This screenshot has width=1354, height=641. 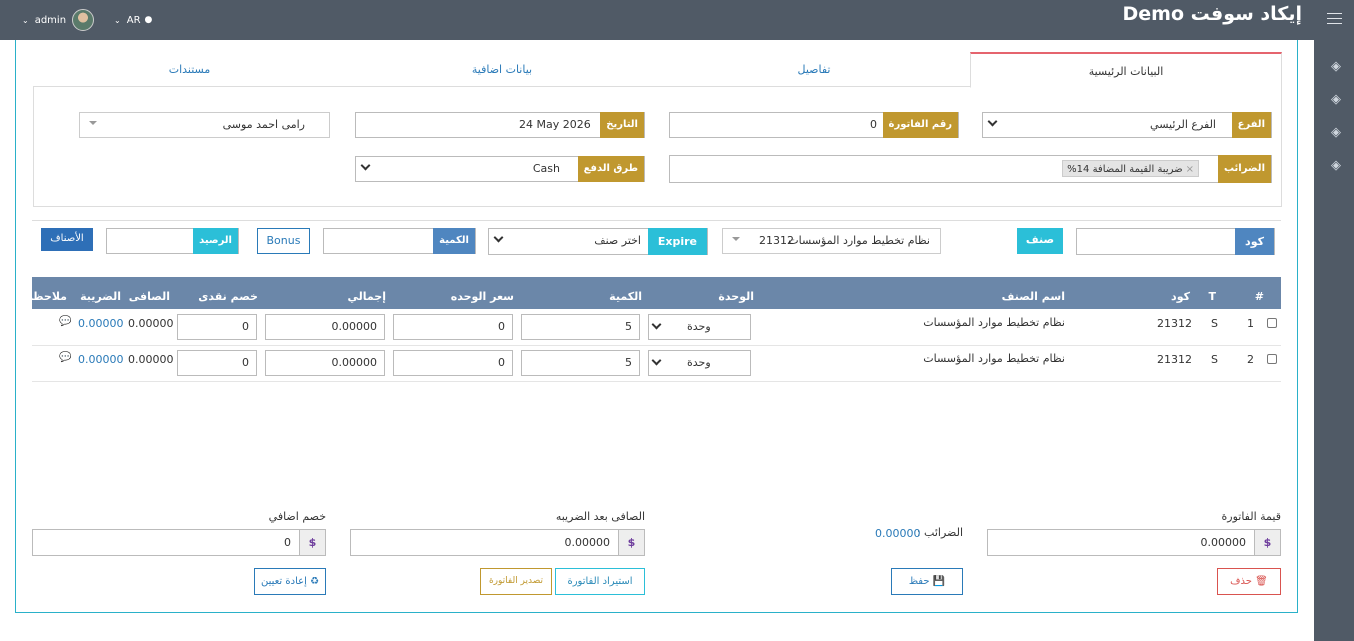 I want to click on extra-discount-value: 0, so click(x=287, y=542).